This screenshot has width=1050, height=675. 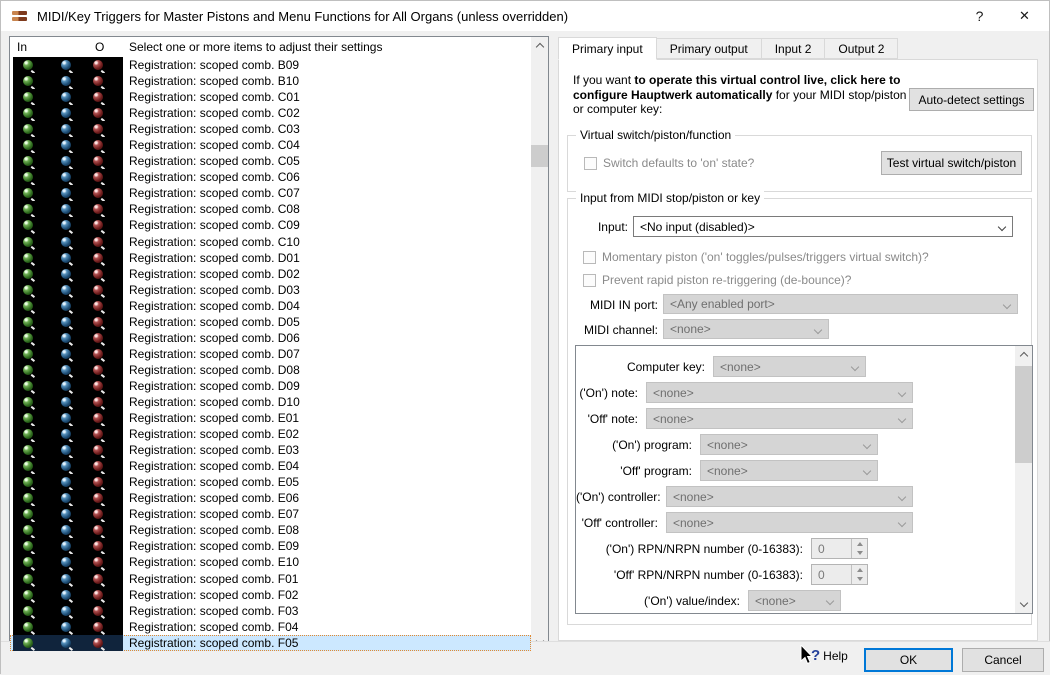 I want to click on list-item: Registration: scoped comb. B10, so click(x=270, y=81).